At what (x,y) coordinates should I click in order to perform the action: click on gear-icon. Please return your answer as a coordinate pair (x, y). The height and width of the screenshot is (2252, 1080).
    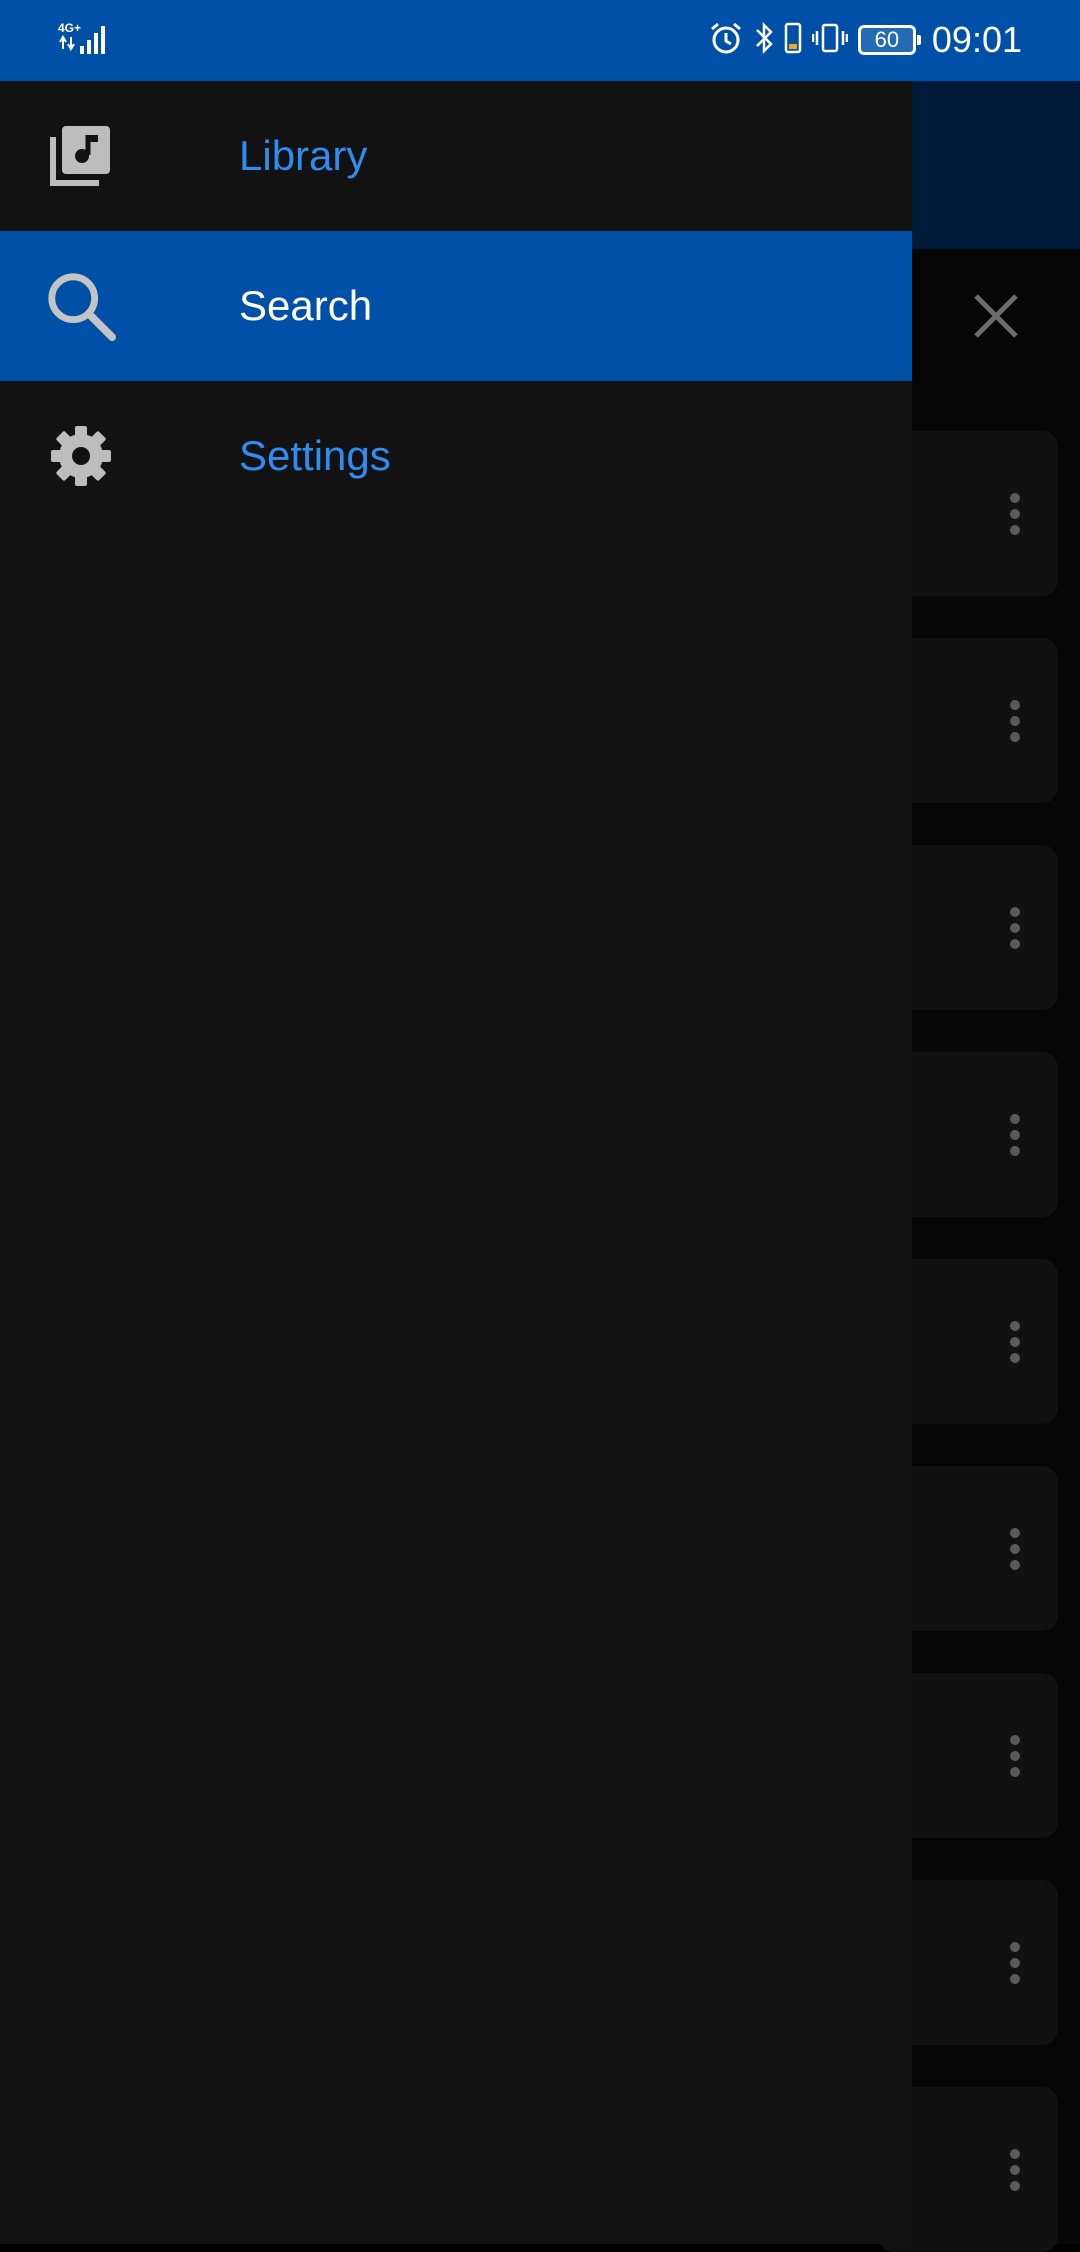
    Looking at the image, I should click on (81, 456).